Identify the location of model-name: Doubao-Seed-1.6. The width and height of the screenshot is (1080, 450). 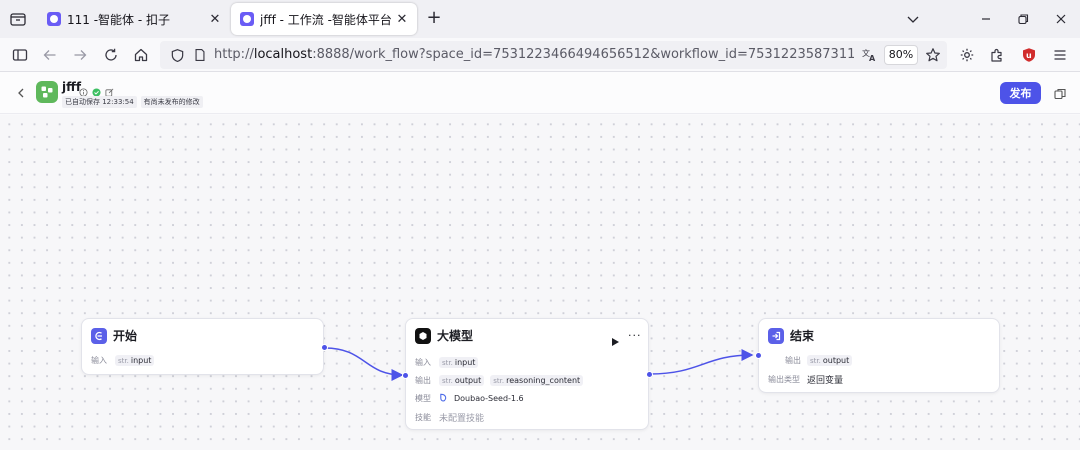
(489, 398).